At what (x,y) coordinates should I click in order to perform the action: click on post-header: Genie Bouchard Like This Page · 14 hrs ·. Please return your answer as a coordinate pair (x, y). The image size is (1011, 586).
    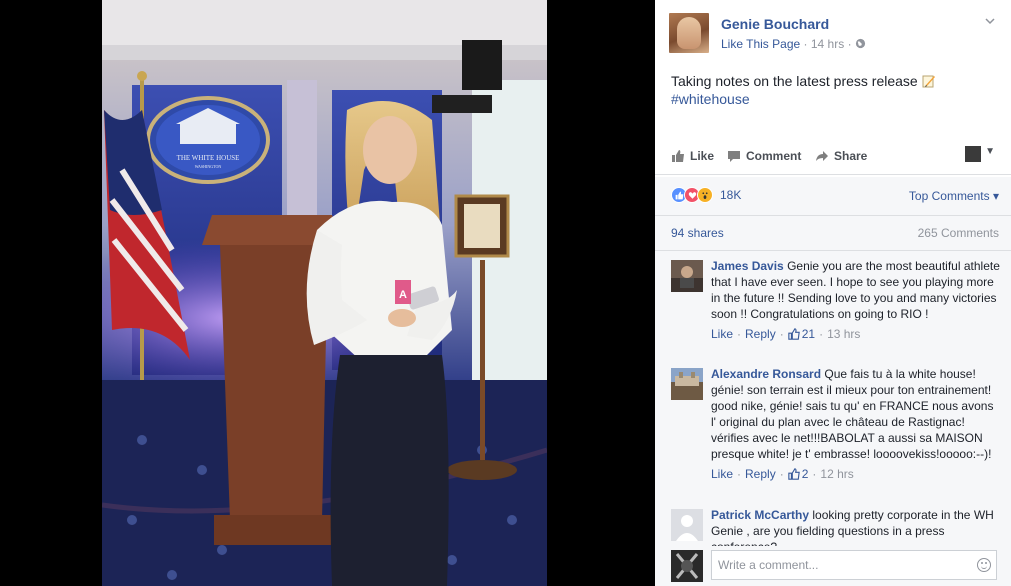
    Looking at the image, I should click on (833, 35).